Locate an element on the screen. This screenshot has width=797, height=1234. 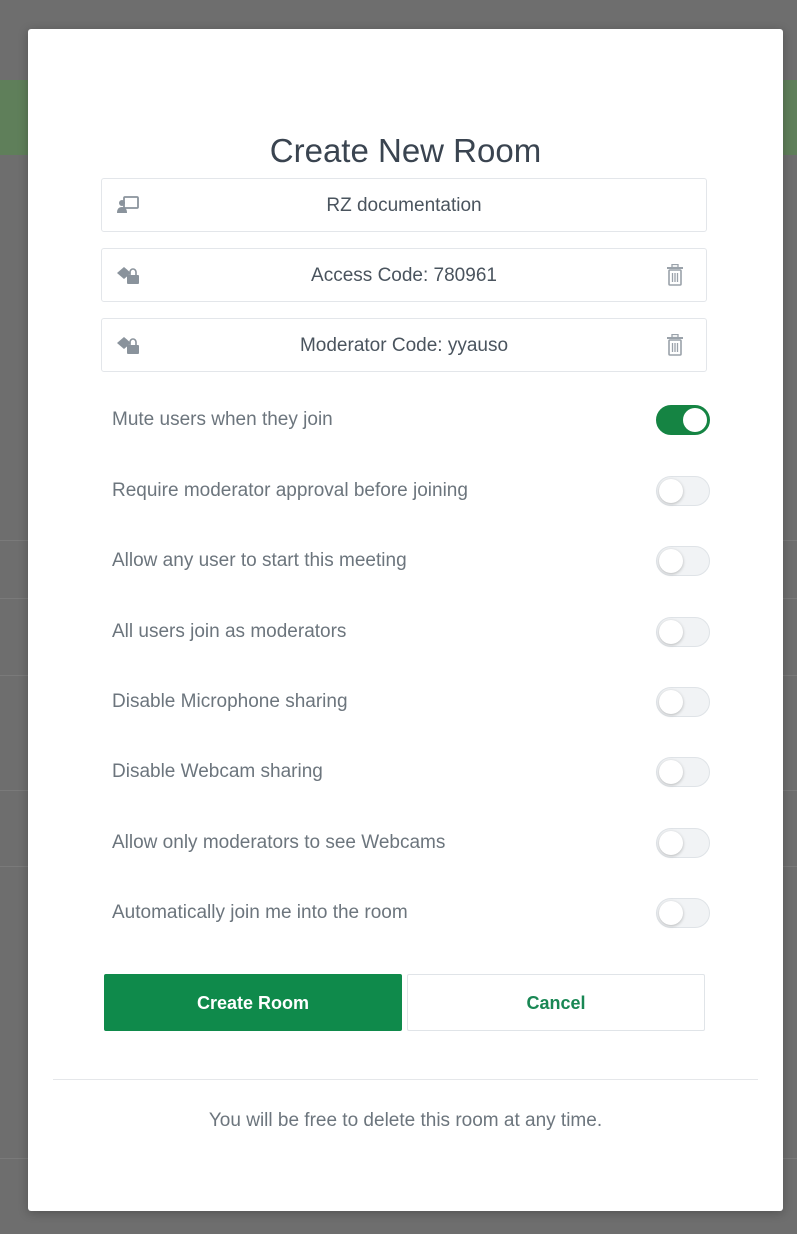
option-label: Automatically join me into the room is located at coordinates (260, 912).